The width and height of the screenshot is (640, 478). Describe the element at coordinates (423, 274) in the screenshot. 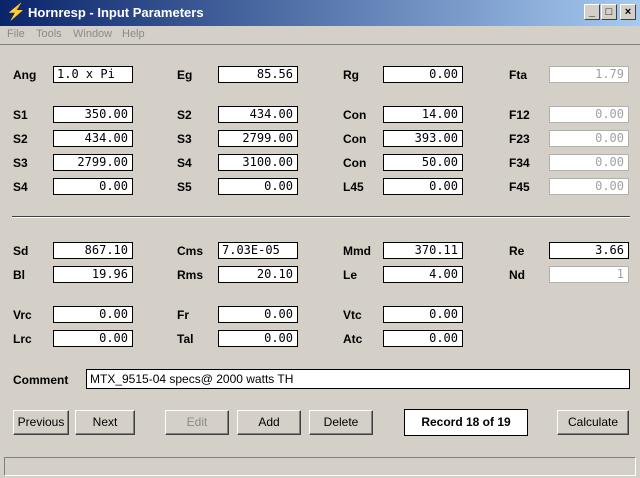

I see `field-le: 4.00` at that location.